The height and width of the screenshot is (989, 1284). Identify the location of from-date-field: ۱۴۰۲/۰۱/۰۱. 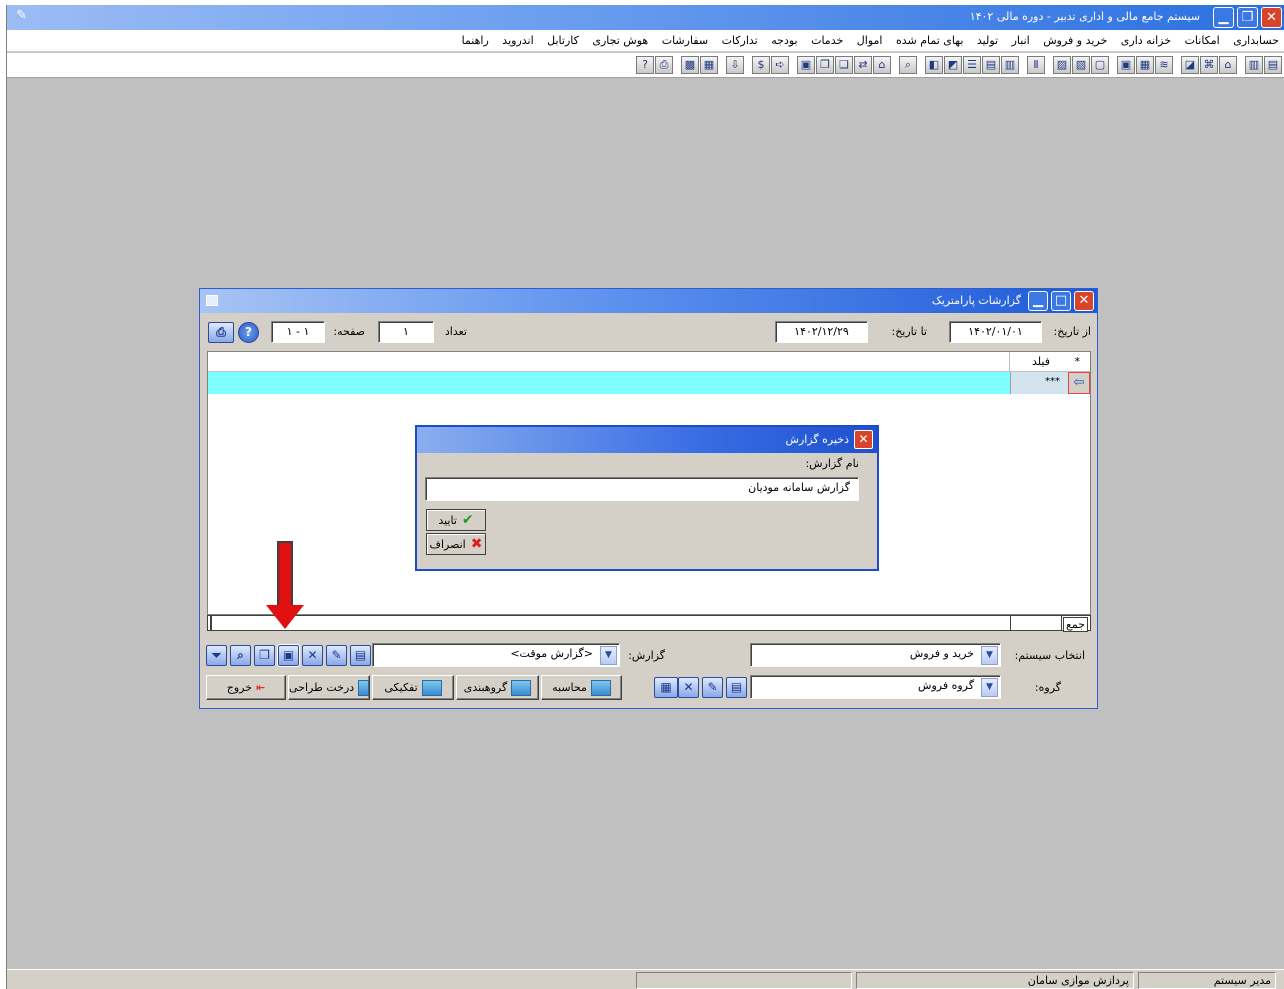
(995, 332).